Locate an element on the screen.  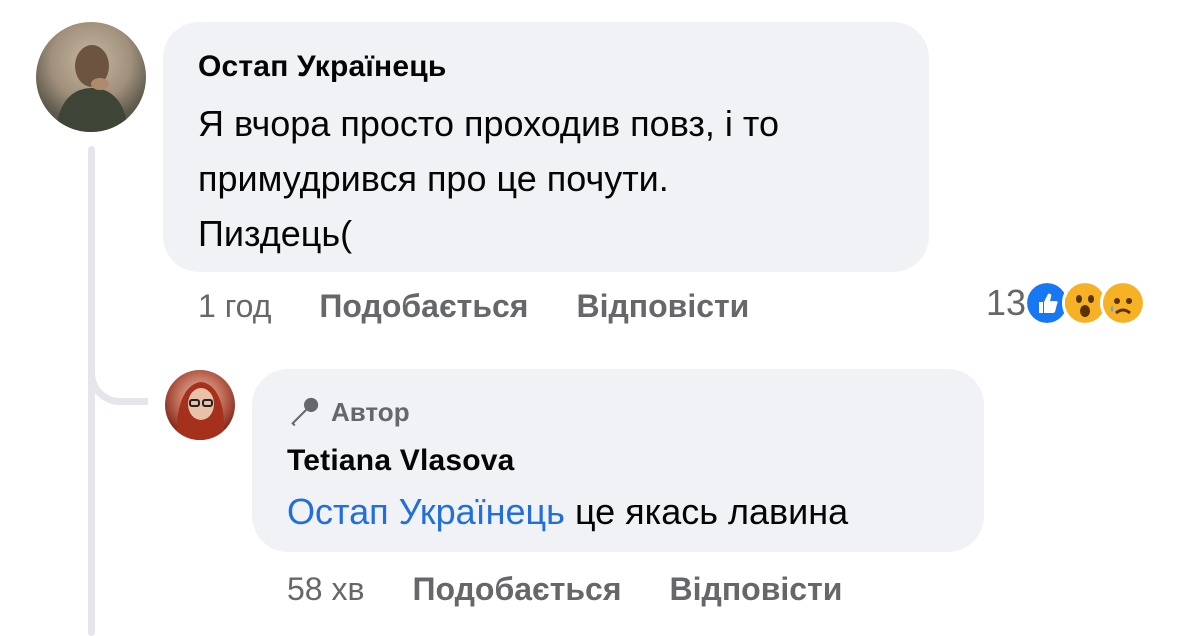
reply-meta: 58 хв Подобається Відповісти is located at coordinates (588, 589).